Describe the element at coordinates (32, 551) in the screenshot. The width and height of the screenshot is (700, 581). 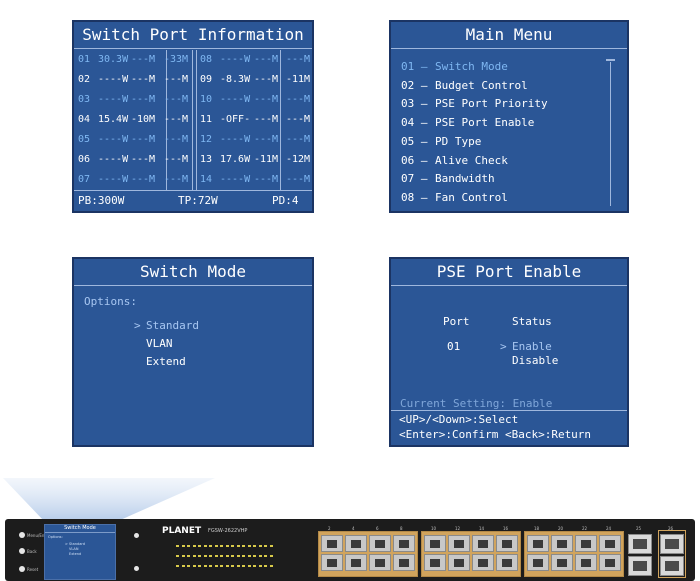
I see `back-label: Back` at that location.